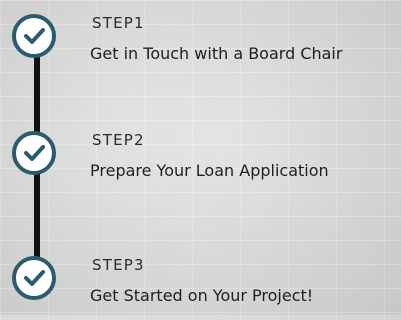 This screenshot has height=320, width=401. I want to click on step-description: Get in Touch with a Board Chair, so click(216, 53).